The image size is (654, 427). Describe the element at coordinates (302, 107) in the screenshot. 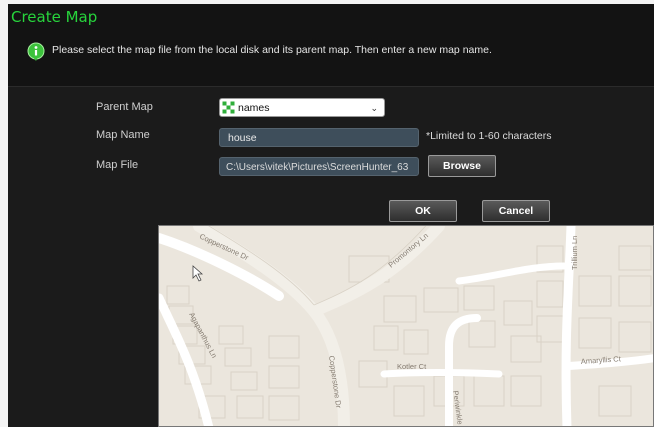

I see `parent-map-select: names ⌄` at that location.